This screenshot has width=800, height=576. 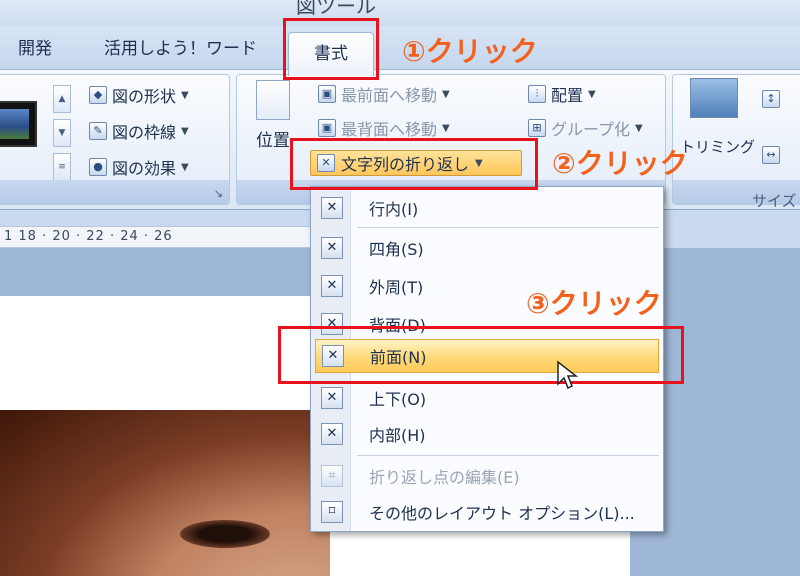 What do you see at coordinates (487, 208) in the screenshot?
I see `menu-item-inline: ✕ 行内(I)` at bounding box center [487, 208].